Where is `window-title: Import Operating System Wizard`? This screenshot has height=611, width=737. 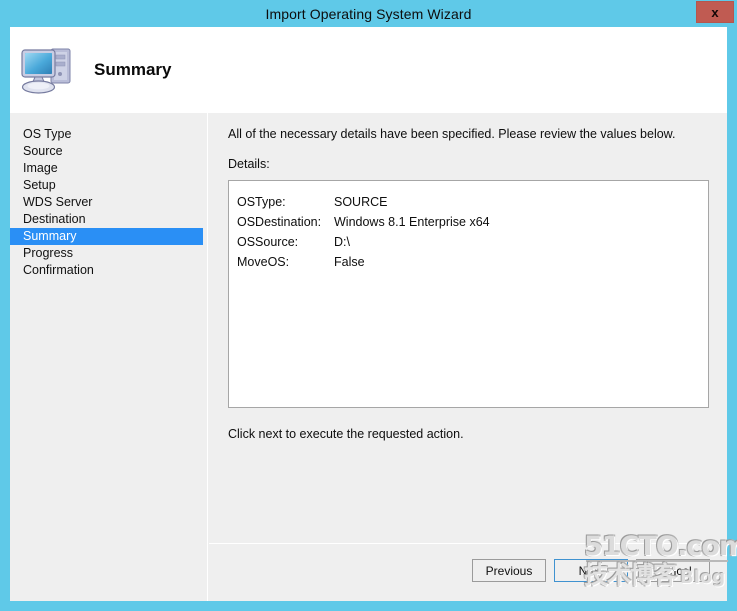
window-title: Import Operating System Wizard is located at coordinates (368, 13).